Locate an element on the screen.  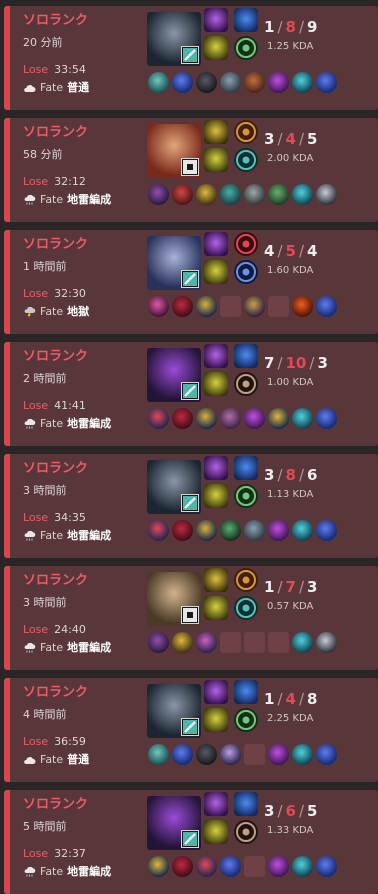
fate-label: Fate is located at coordinates (52, 759).